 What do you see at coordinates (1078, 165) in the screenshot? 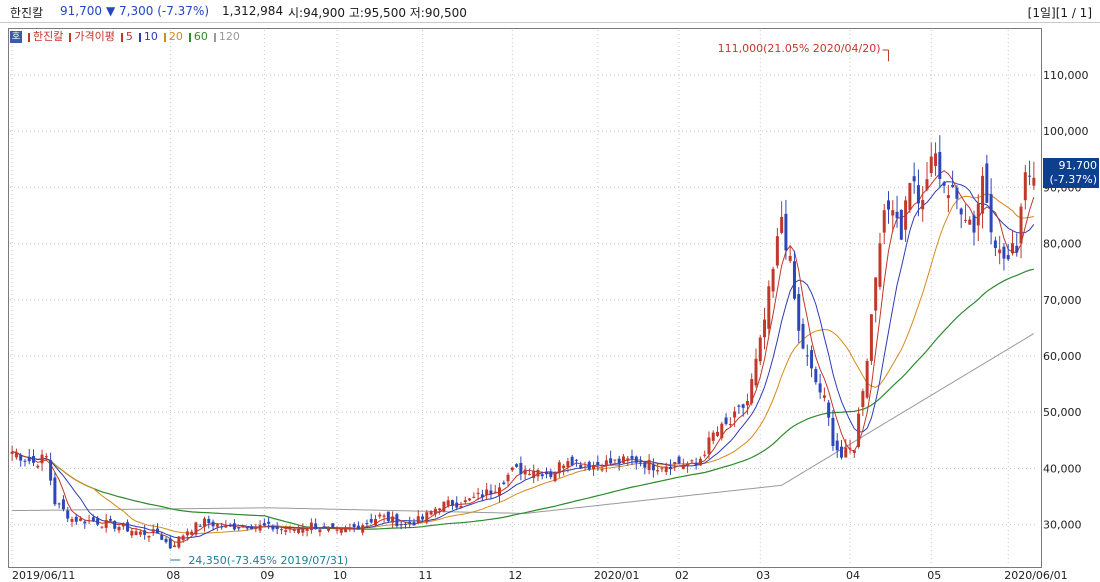
I see `price-tag-value: 91,700` at bounding box center [1078, 165].